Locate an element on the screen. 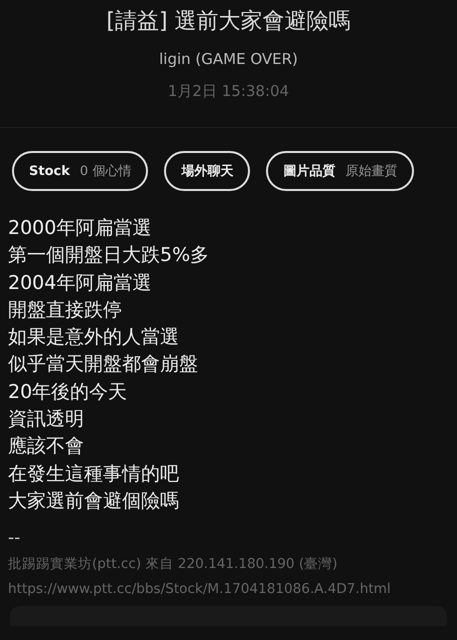 This screenshot has width=457, height=640. post-line: 在發生這種事情的吧 is located at coordinates (94, 474).